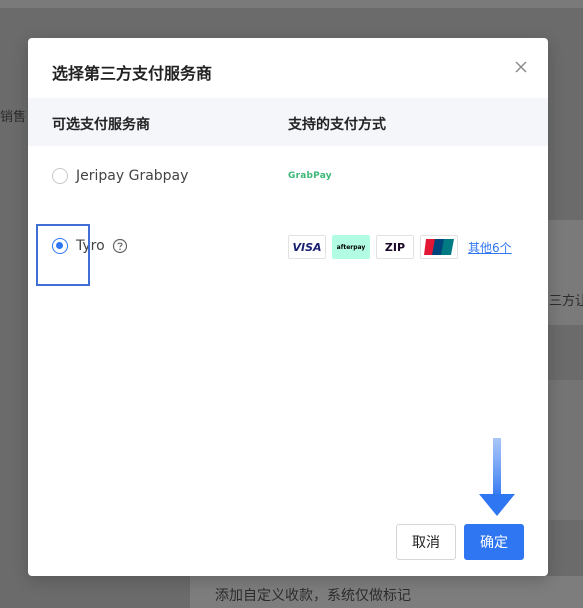  Describe the element at coordinates (101, 125) in the screenshot. I see `column-header-provider: 可选支付服务商` at that location.